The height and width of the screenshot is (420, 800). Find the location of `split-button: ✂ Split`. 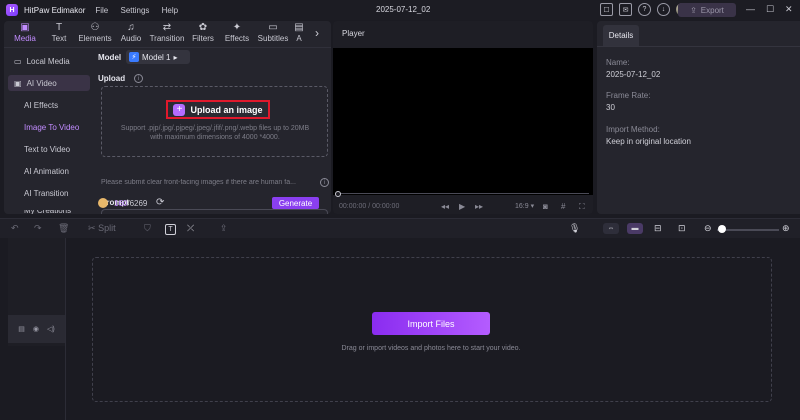

split-button: ✂ Split is located at coordinates (102, 228).